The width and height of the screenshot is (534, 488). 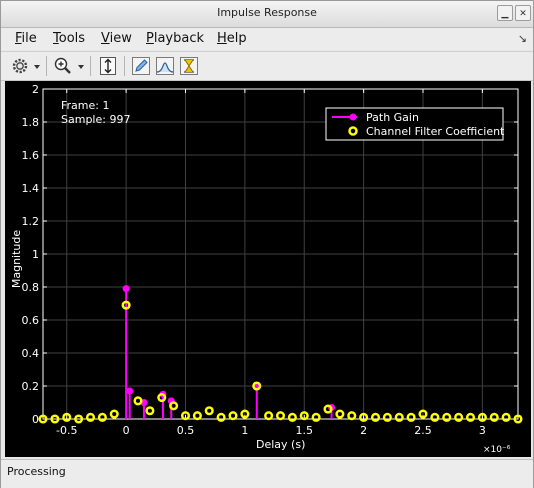 What do you see at coordinates (175, 38) in the screenshot?
I see `menu-playback: Playback` at bounding box center [175, 38].